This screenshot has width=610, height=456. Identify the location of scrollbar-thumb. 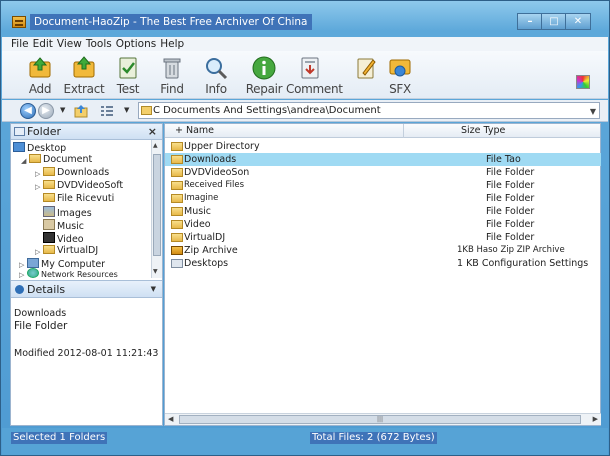
(157, 205).